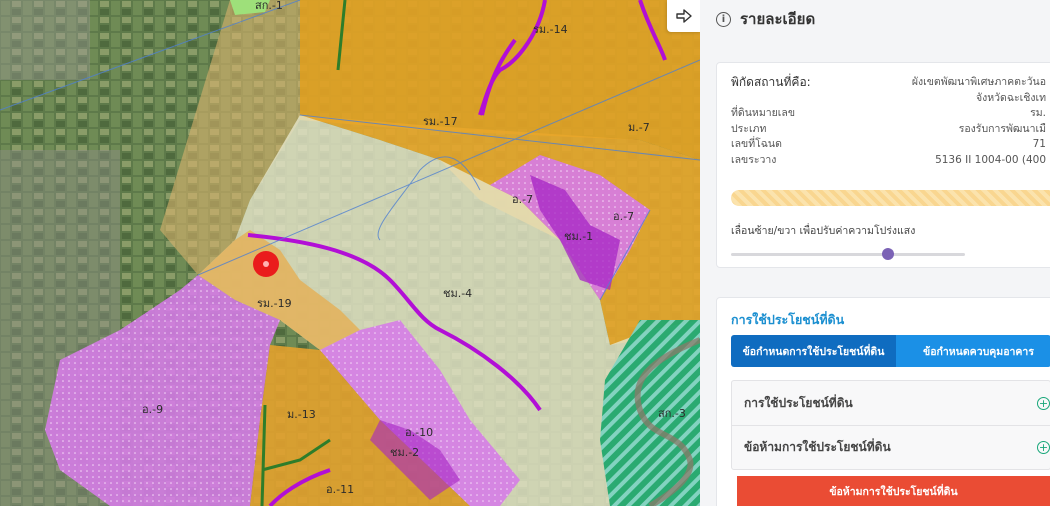 The width and height of the screenshot is (1050, 506). I want to click on zone-label: อ.-11, so click(340, 489).